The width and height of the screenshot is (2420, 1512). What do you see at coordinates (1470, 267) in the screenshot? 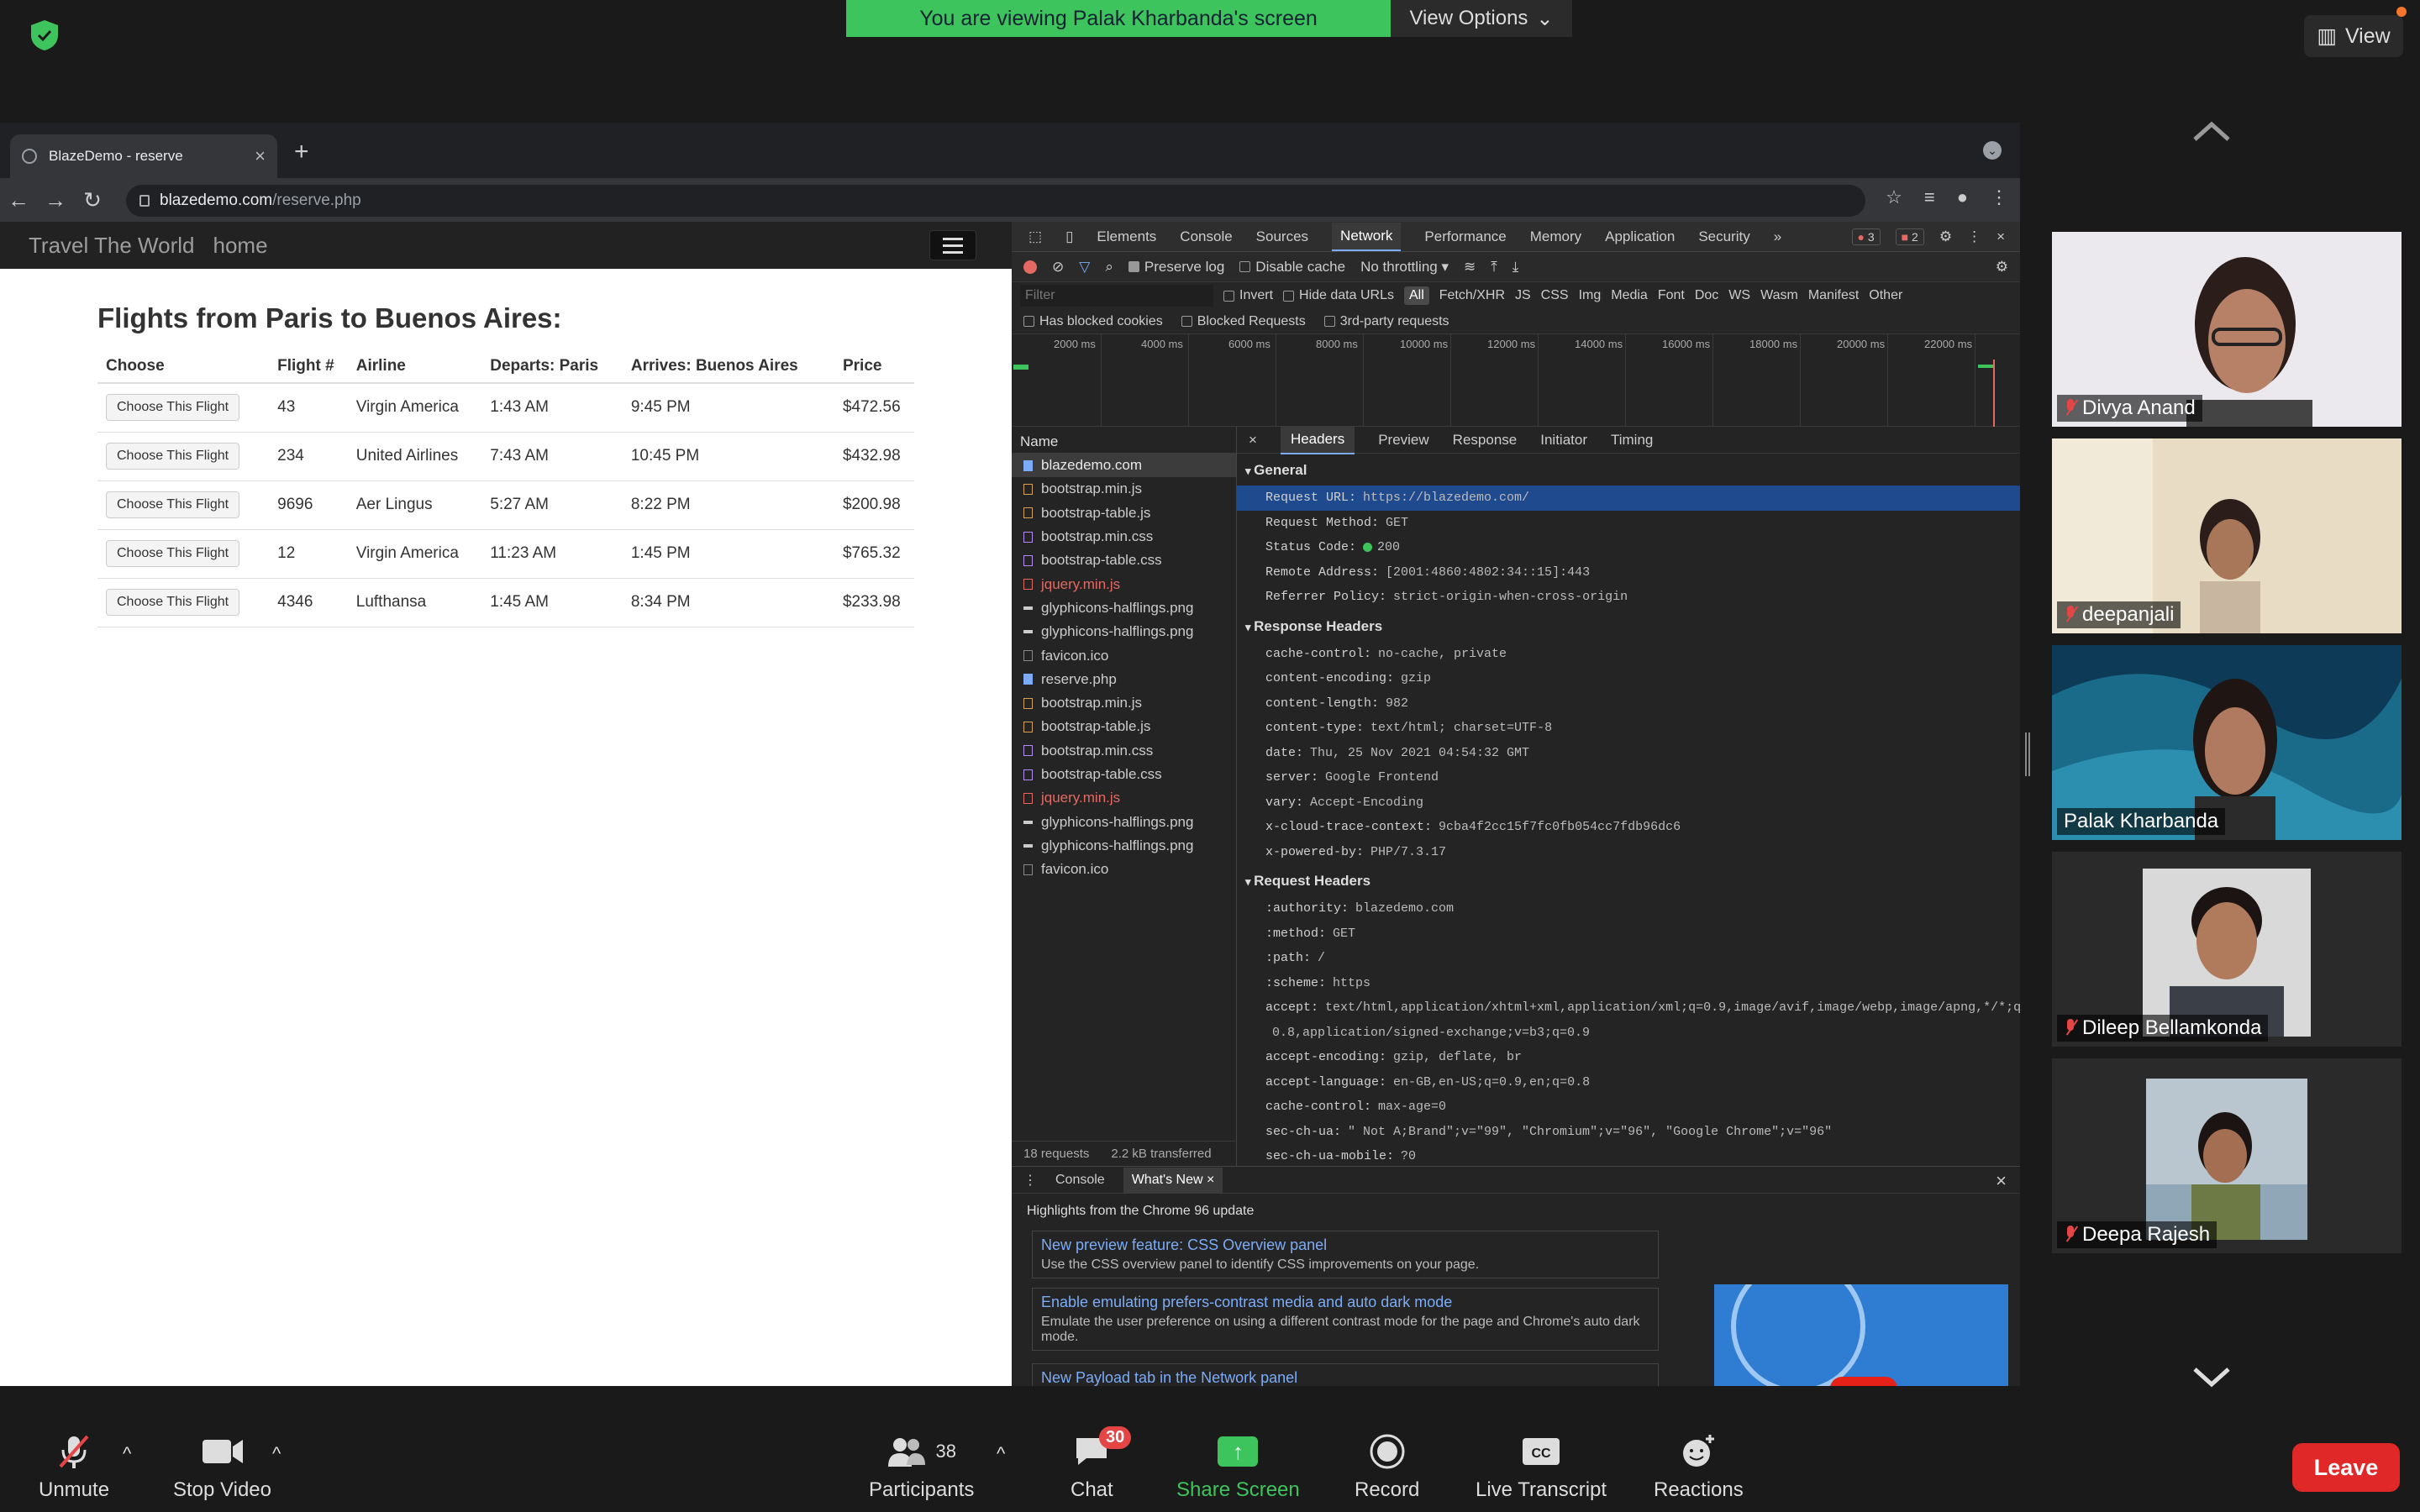
I see `wifi-icon: ≋` at bounding box center [1470, 267].